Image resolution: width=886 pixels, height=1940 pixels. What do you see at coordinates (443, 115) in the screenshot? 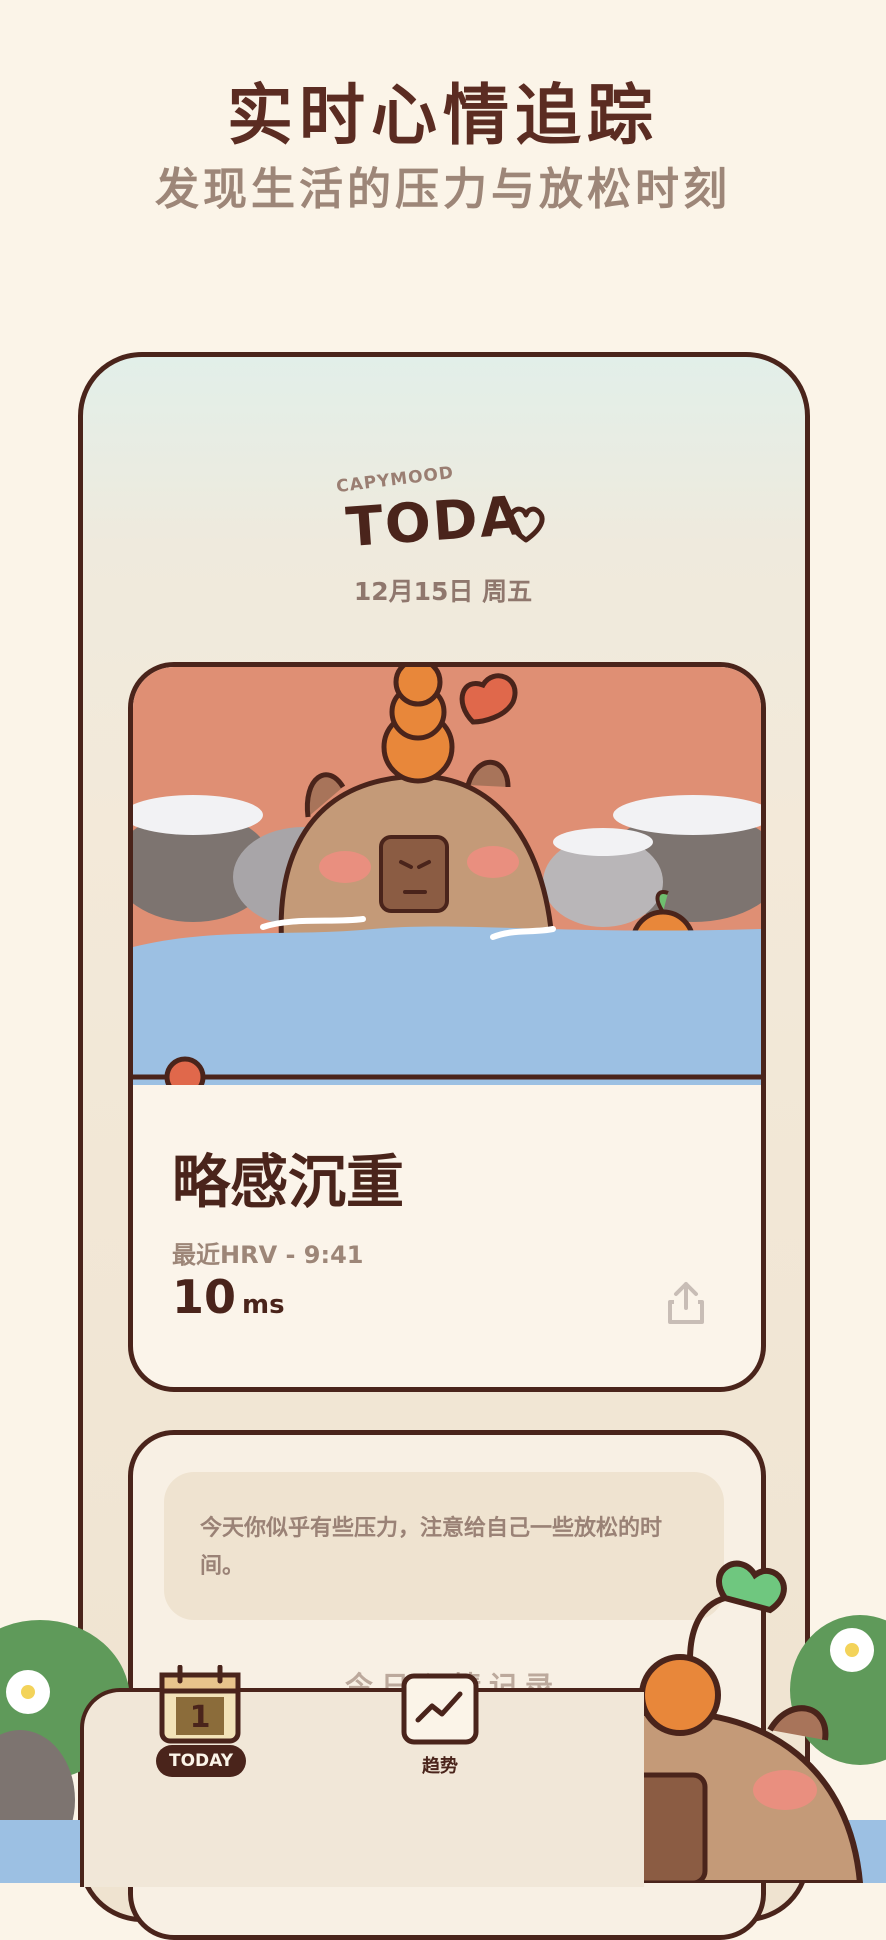
I see `headline: 实时心情追踪` at bounding box center [443, 115].